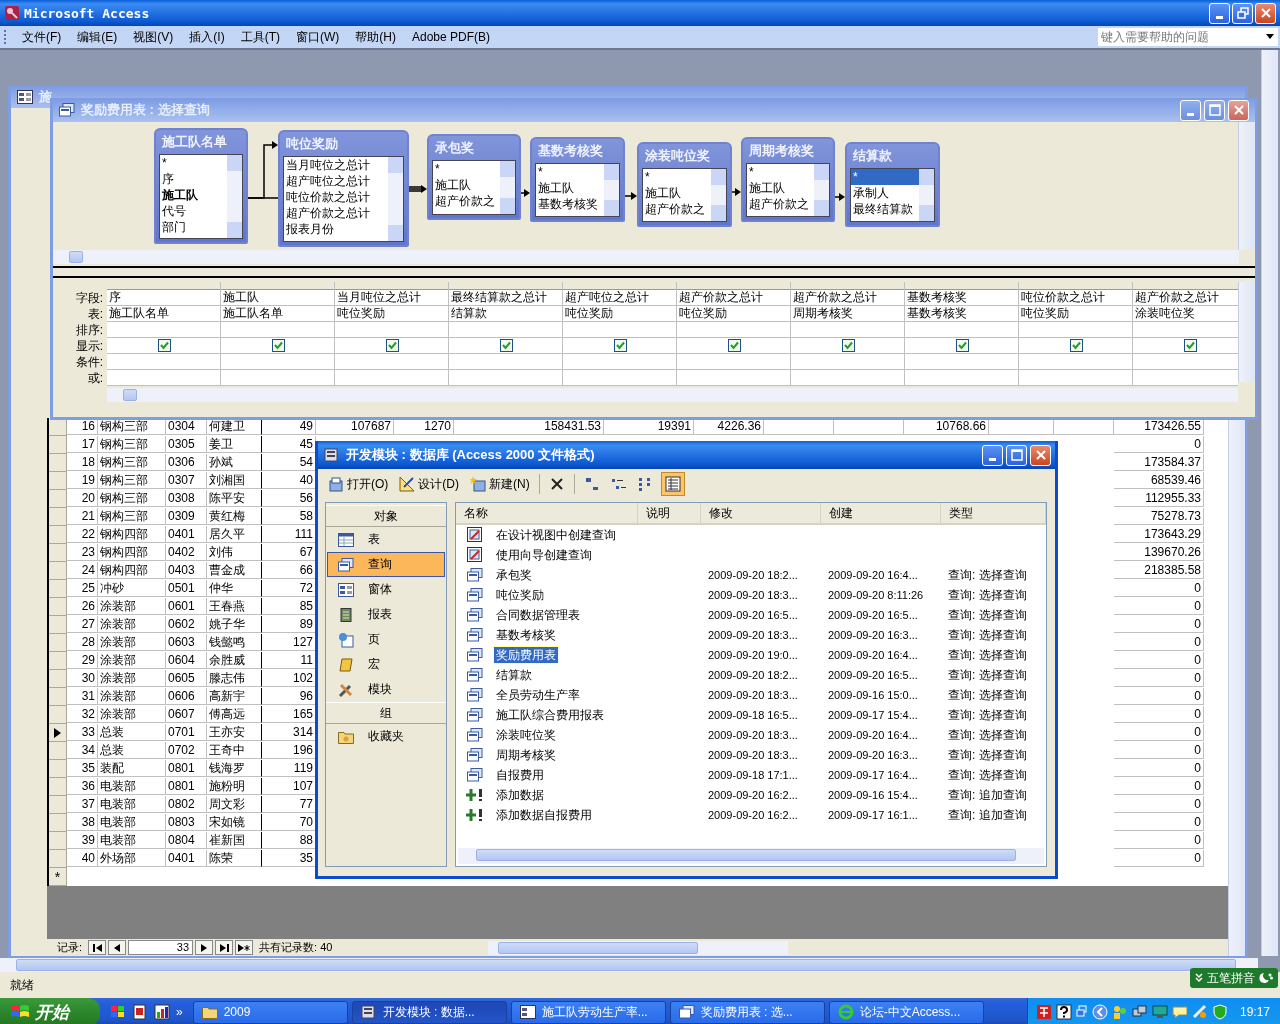 This screenshot has height=1024, width=1280. I want to click on table-field-list: 吨位奖励 当月吨位之总计 超产吨位之总计 吨位价款之总计 超产价款之总计 报表月份, so click(343, 188).